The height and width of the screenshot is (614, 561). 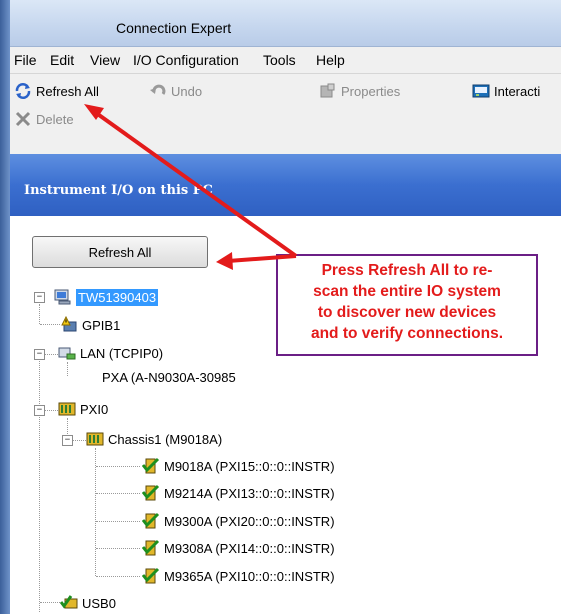 I want to click on annotation-arrows, so click(x=191, y=187).